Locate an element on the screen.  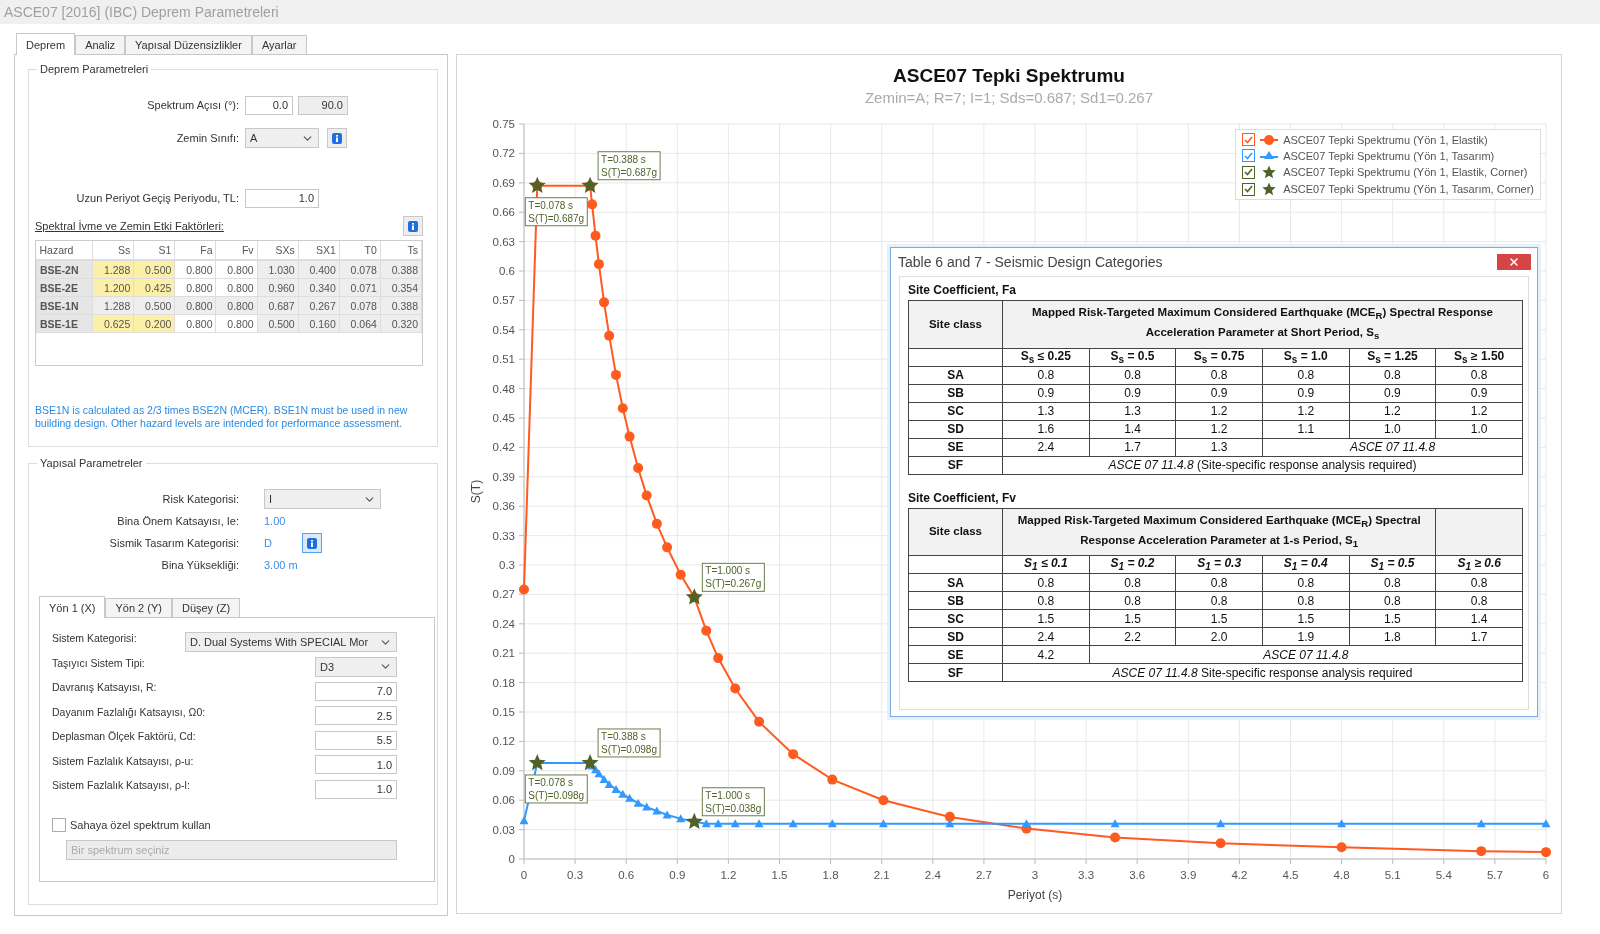
tab: Ayarlar is located at coordinates (279, 44).